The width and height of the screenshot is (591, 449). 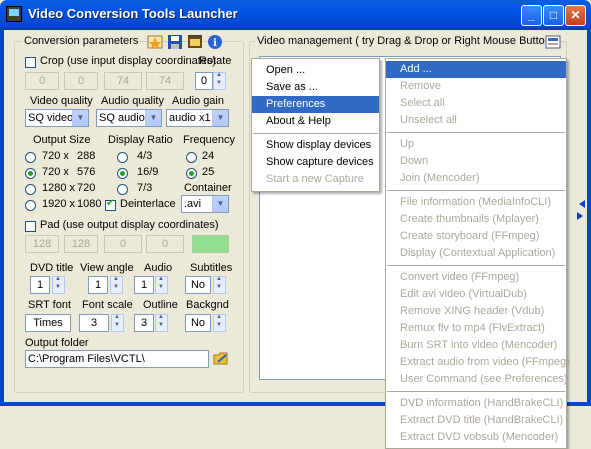 I want to click on container-select: .avi ▼, so click(x=205, y=204).